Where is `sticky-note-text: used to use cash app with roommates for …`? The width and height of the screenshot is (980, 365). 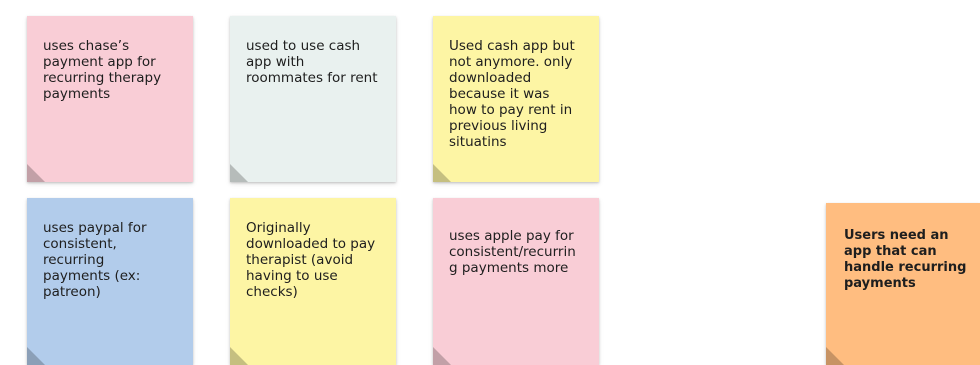
sticky-note-text: used to use cash app with roommates for … is located at coordinates (312, 62).